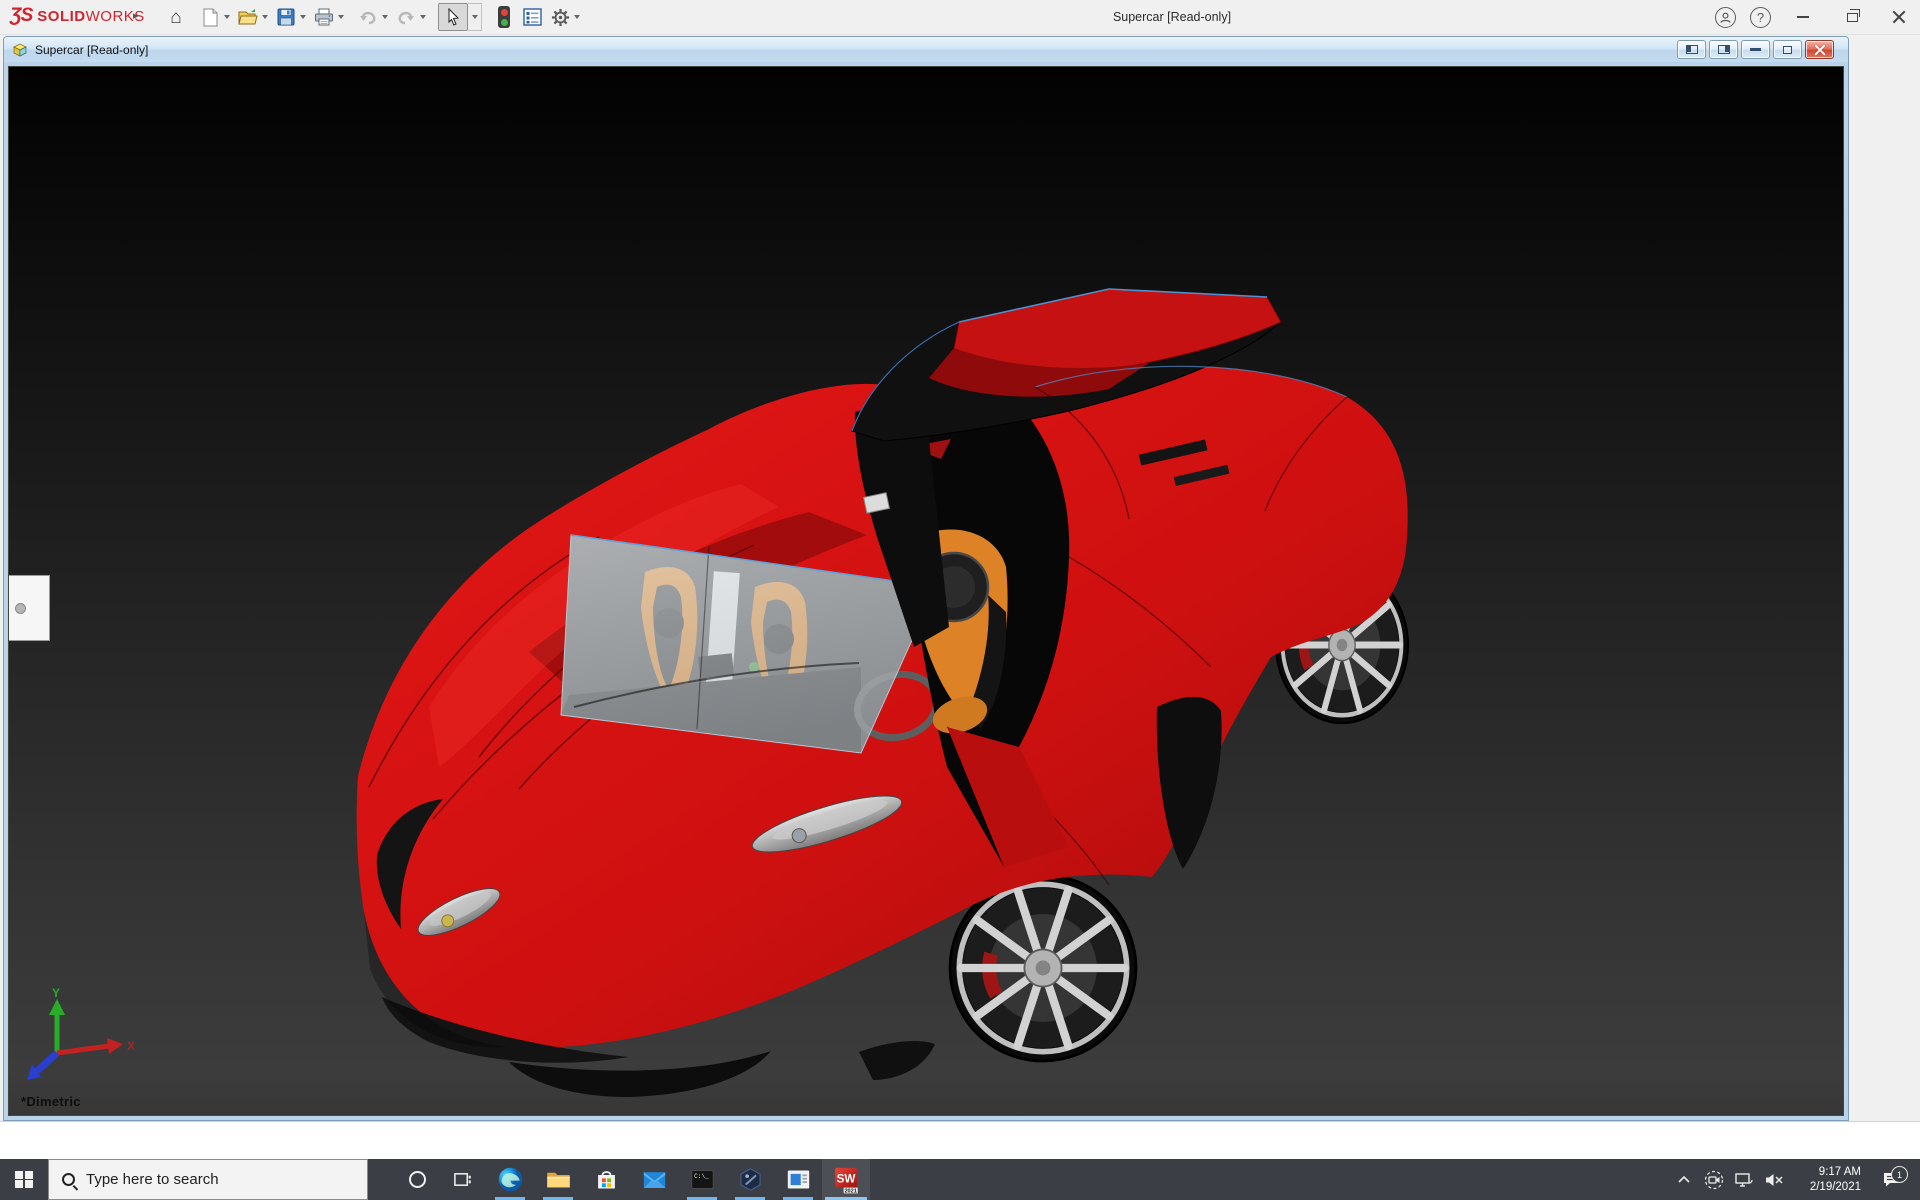 This screenshot has height=1200, width=1920. I want to click on taskbar-app-edge, so click(510, 1179).